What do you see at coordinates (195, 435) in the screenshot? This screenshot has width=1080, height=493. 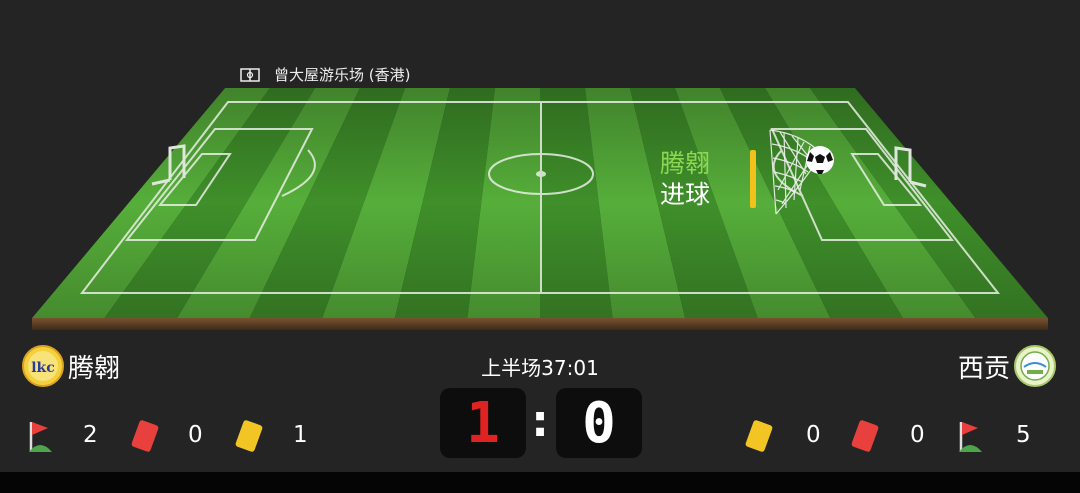 I see `home-red-cards: 0` at bounding box center [195, 435].